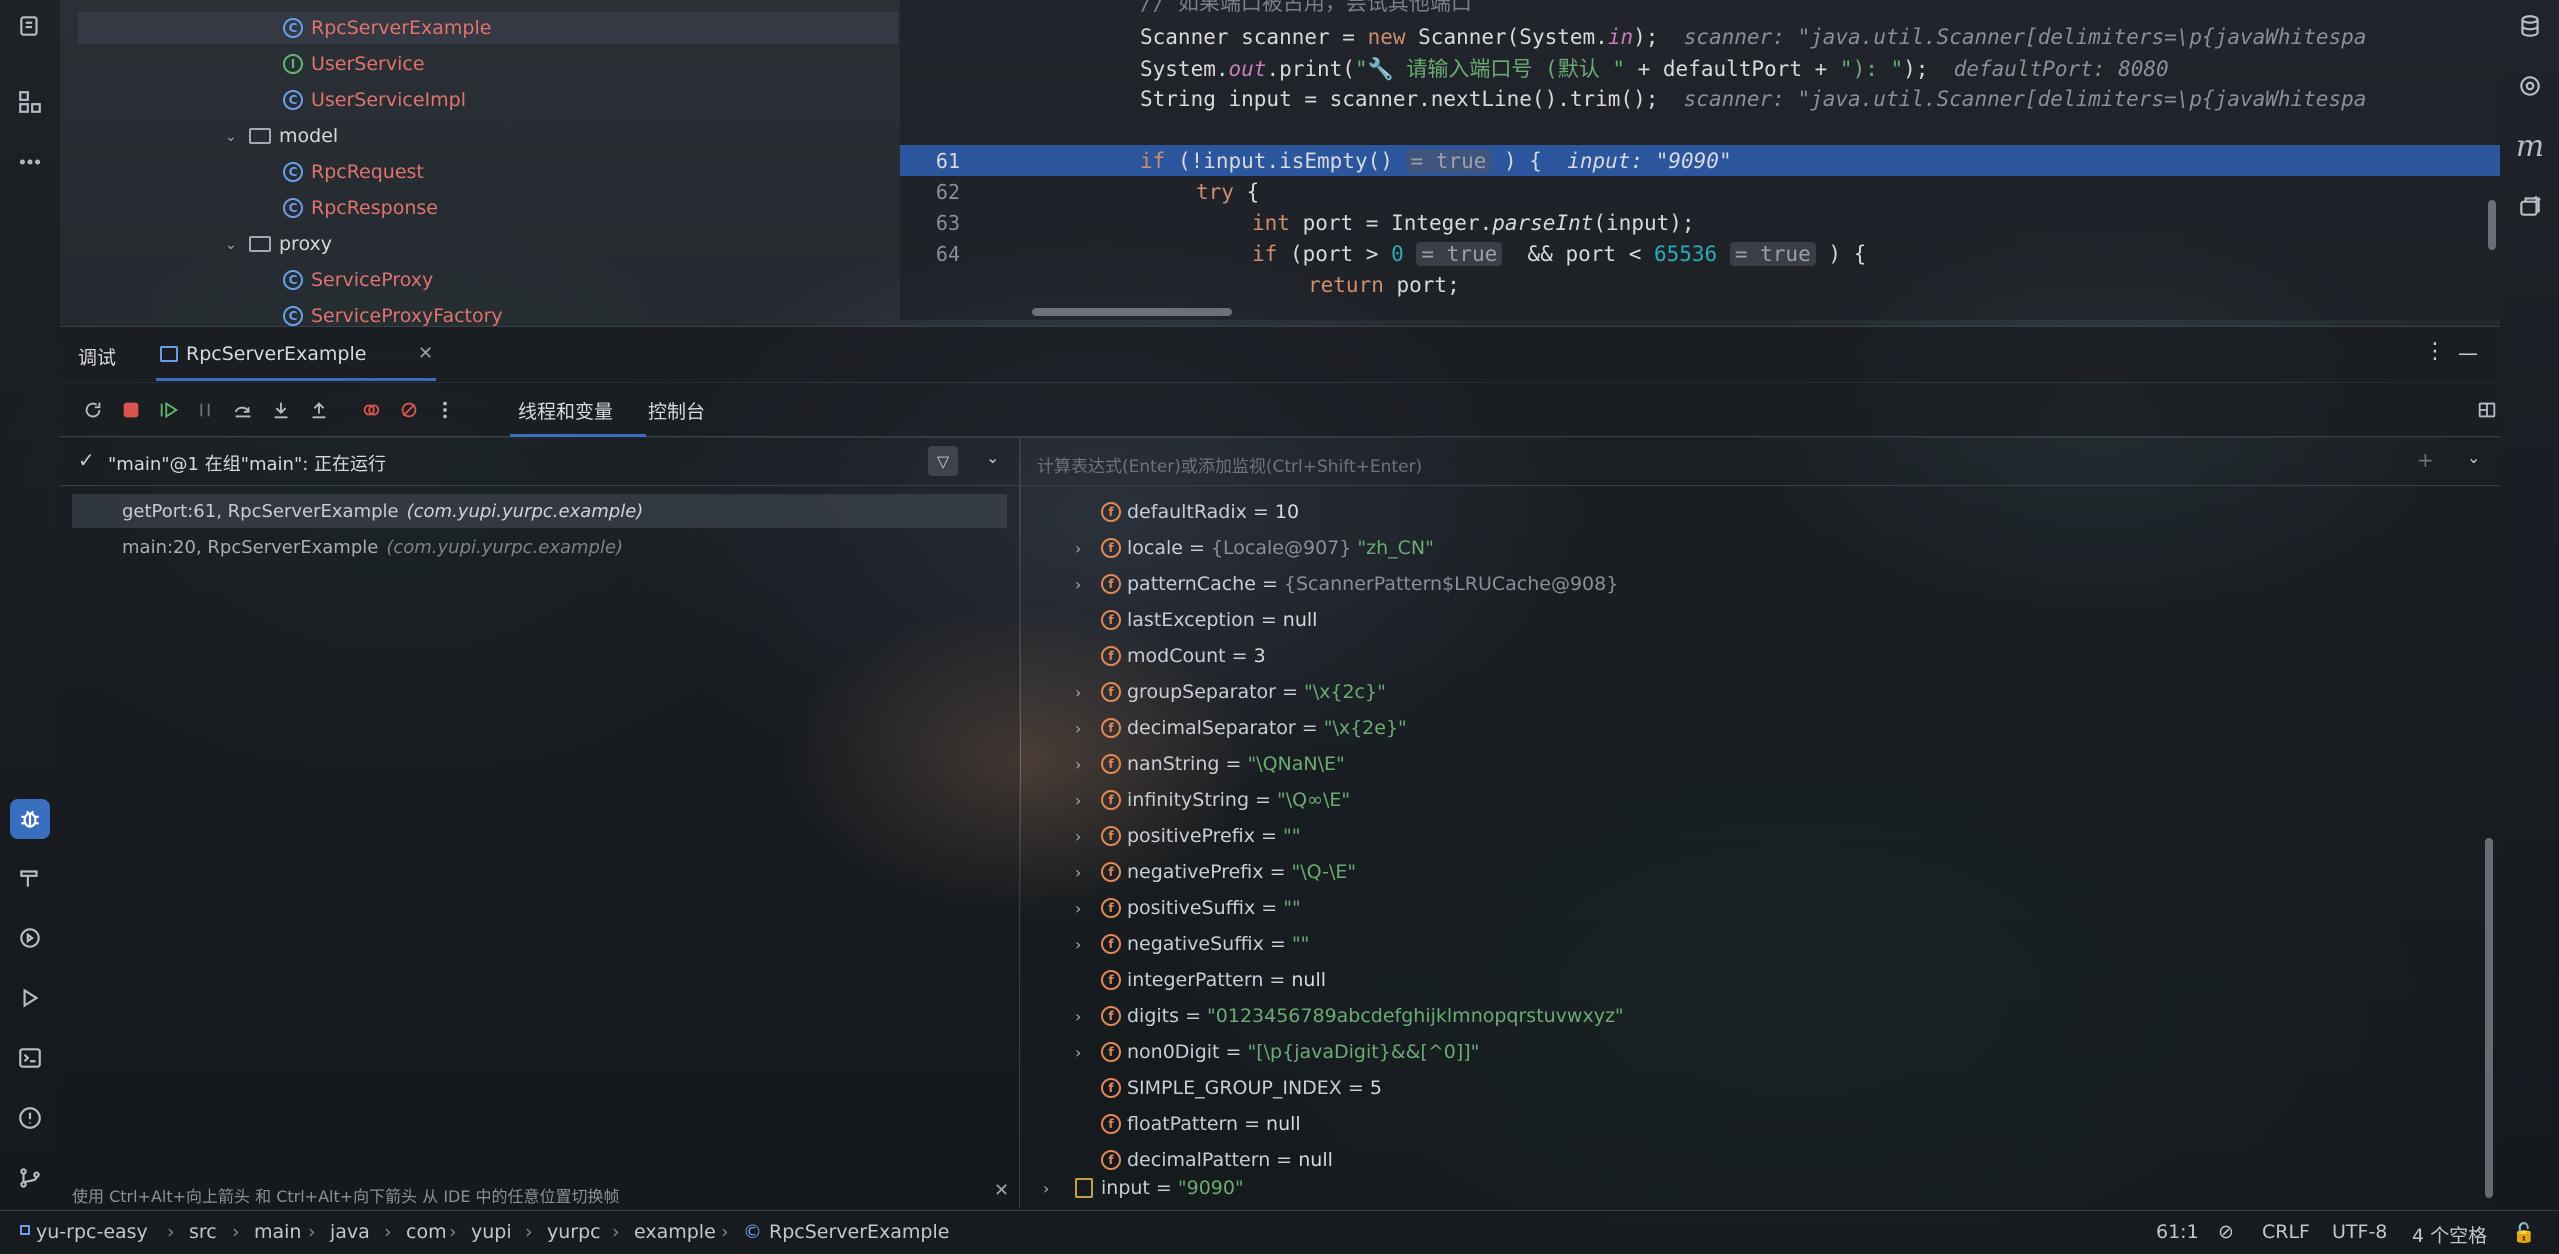 This screenshot has width=2559, height=1254. What do you see at coordinates (2530, 146) in the screenshot?
I see `maven-icon: m` at bounding box center [2530, 146].